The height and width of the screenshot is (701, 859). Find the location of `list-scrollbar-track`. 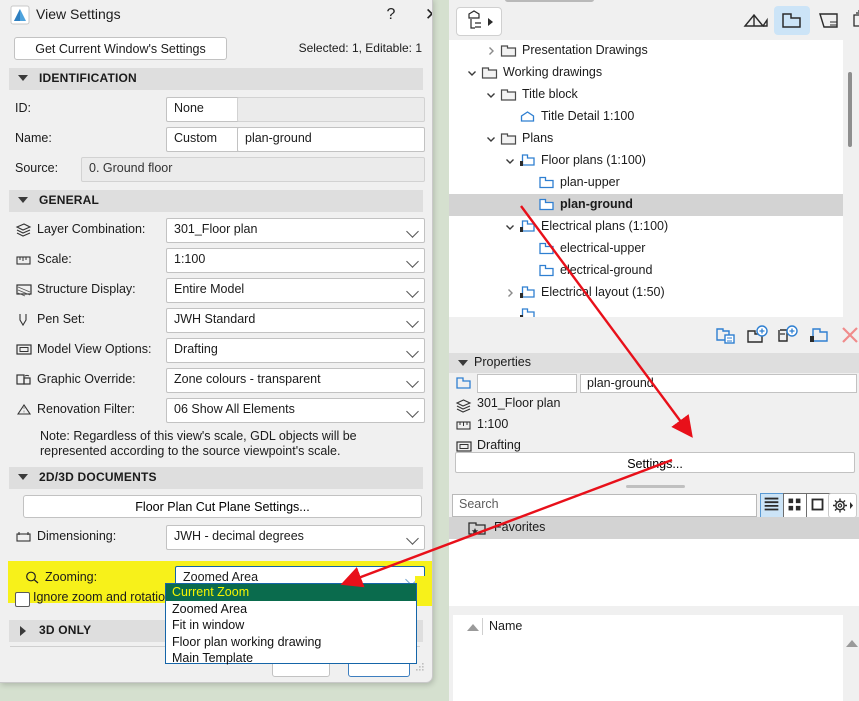

list-scrollbar-track is located at coordinates (851, 658).